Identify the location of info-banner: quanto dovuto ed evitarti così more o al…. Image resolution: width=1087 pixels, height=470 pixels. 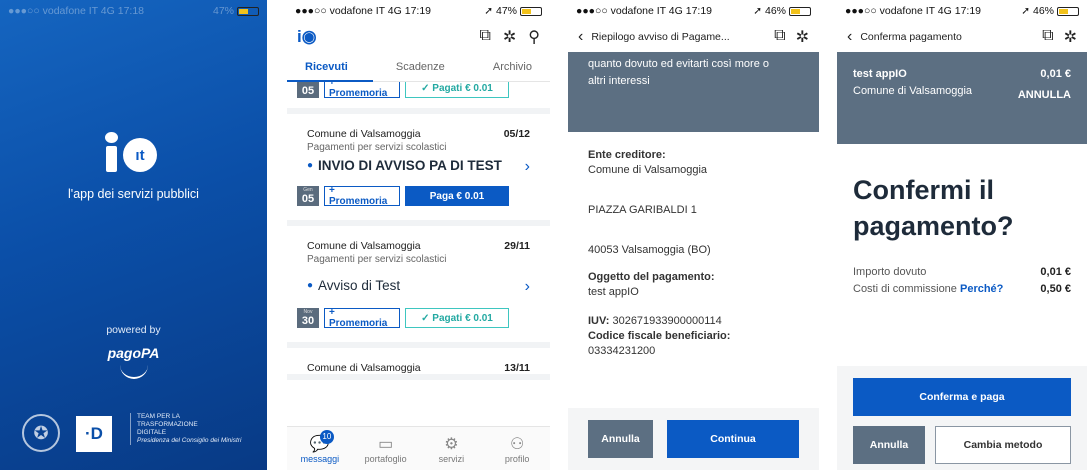
(693, 92).